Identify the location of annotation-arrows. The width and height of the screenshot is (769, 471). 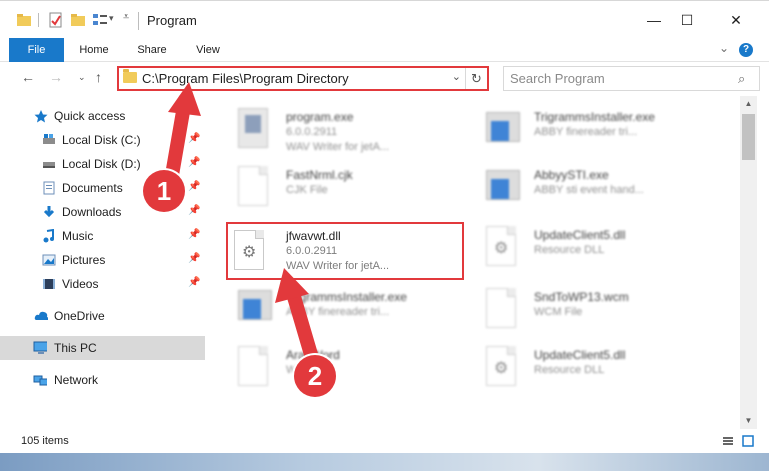
(242, 223).